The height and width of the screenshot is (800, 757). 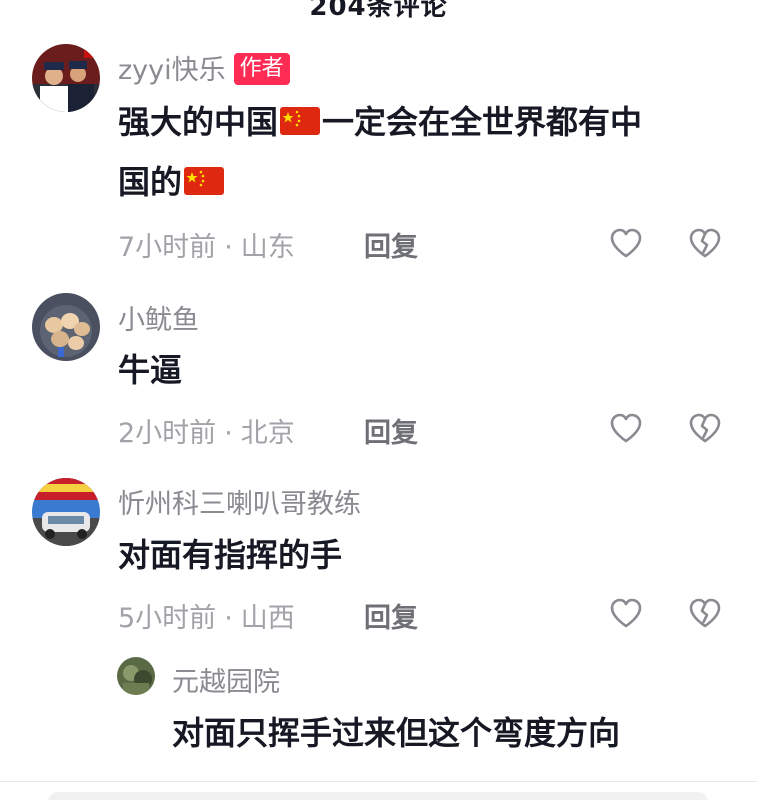 What do you see at coordinates (150, 370) in the screenshot?
I see `comment-text: 牛逼` at bounding box center [150, 370].